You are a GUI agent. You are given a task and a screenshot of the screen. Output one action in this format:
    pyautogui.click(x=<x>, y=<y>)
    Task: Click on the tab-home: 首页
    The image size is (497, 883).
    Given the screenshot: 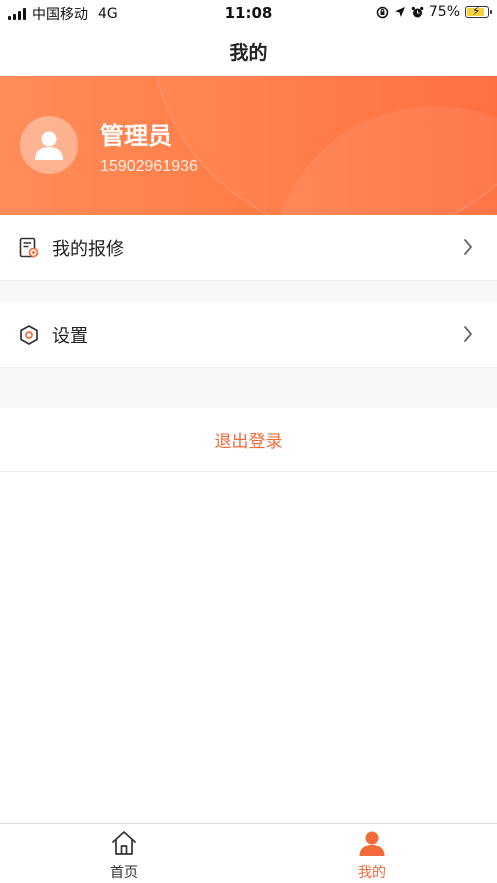 What is the action you would take?
    pyautogui.click(x=124, y=853)
    